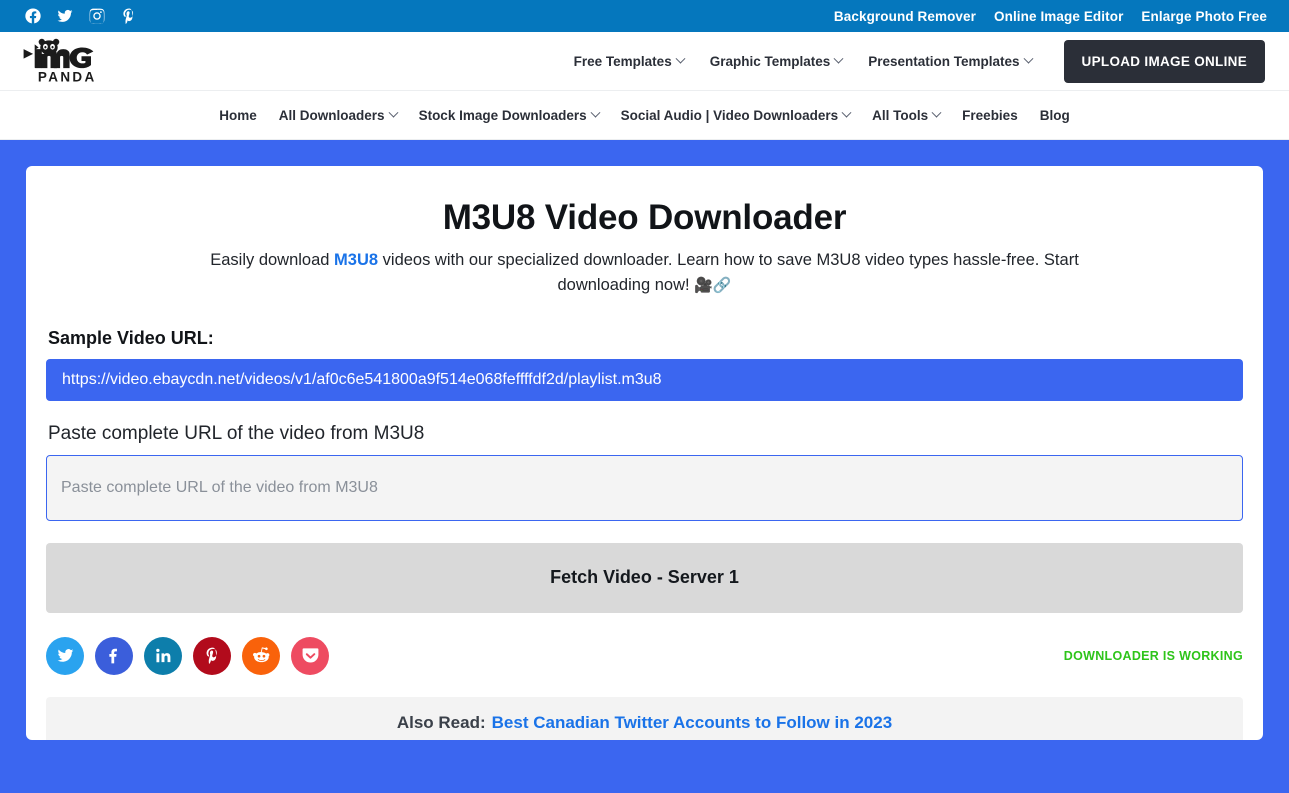  What do you see at coordinates (67, 77) in the screenshot?
I see `svg-text: PANDA` at bounding box center [67, 77].